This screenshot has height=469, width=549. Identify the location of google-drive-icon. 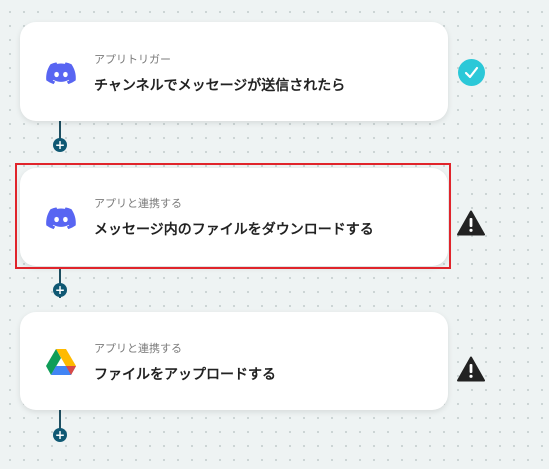
(61, 362).